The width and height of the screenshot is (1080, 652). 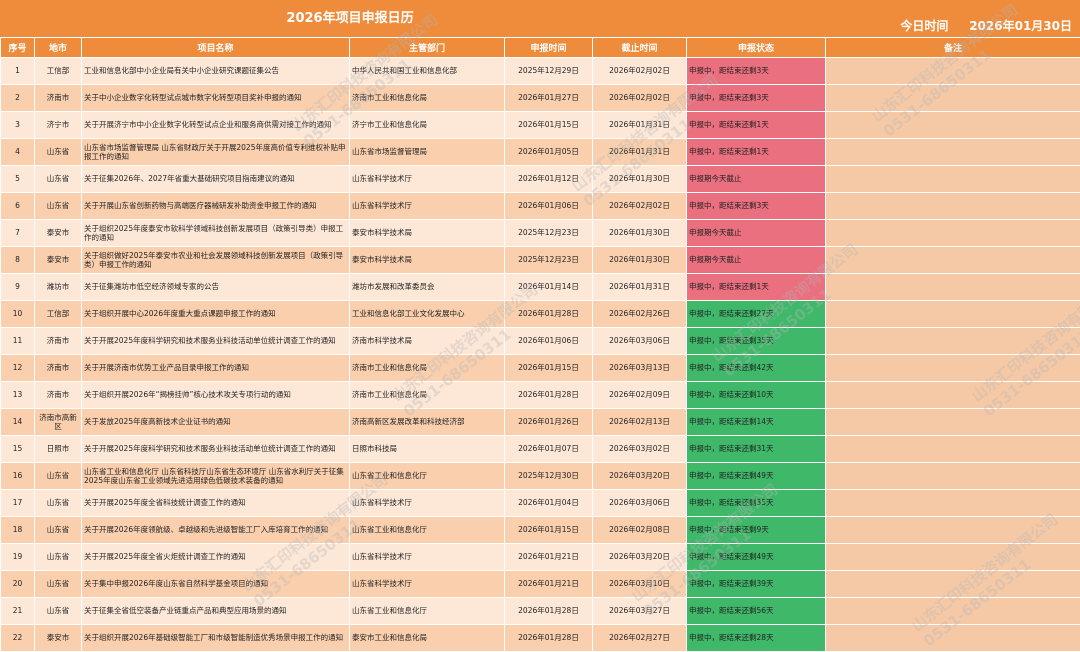 I want to click on row-project-name: 关于集中申报2026年度山东省自然科学基金项目的通知, so click(x=216, y=584).